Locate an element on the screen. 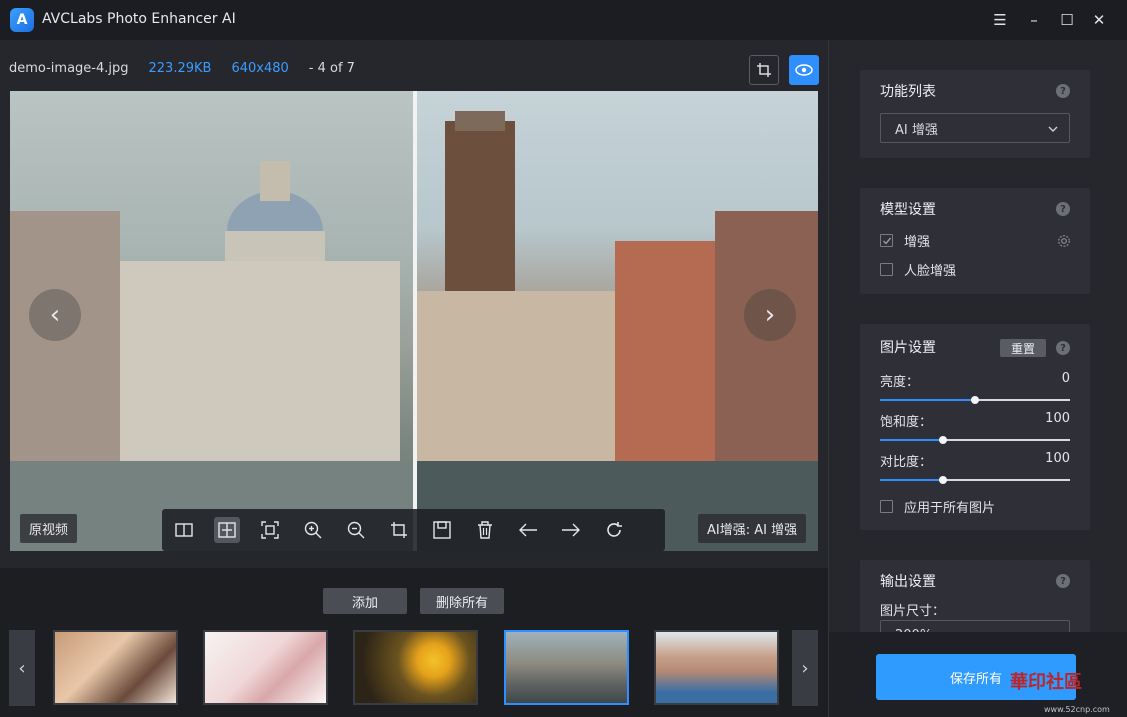 This screenshot has height=717, width=1127. delete-all-button: 删除所有 is located at coordinates (462, 601).